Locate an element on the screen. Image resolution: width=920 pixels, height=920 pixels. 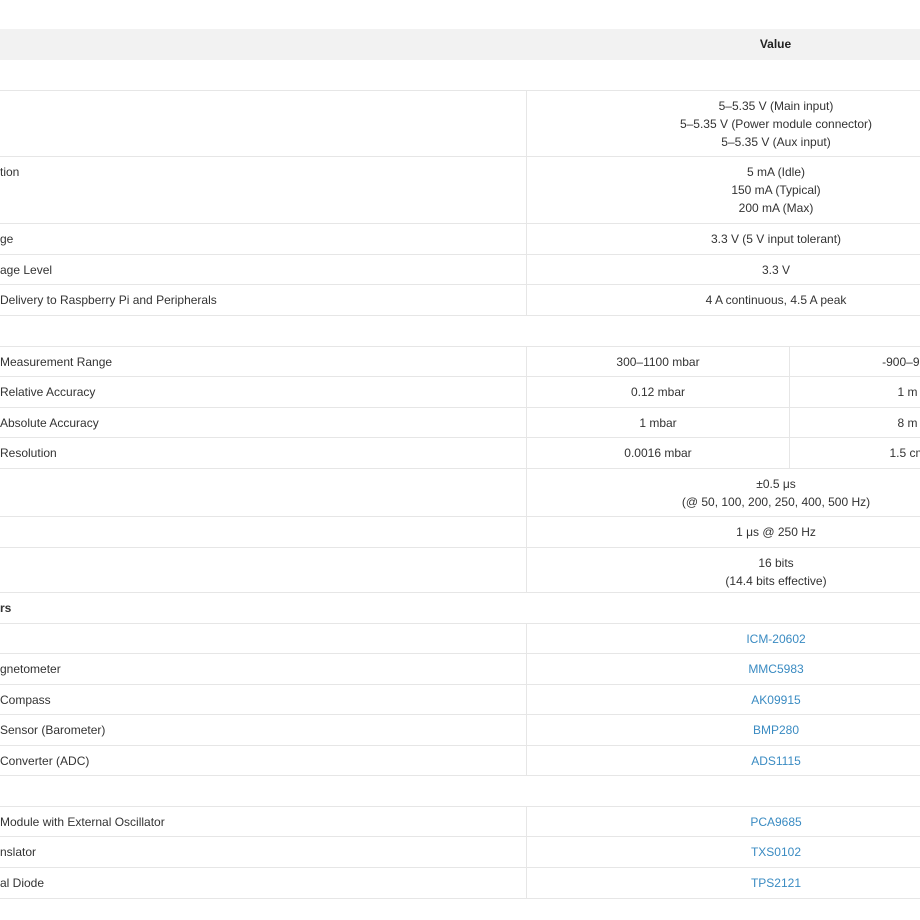
component-link: TXS0102 is located at coordinates (723, 852).